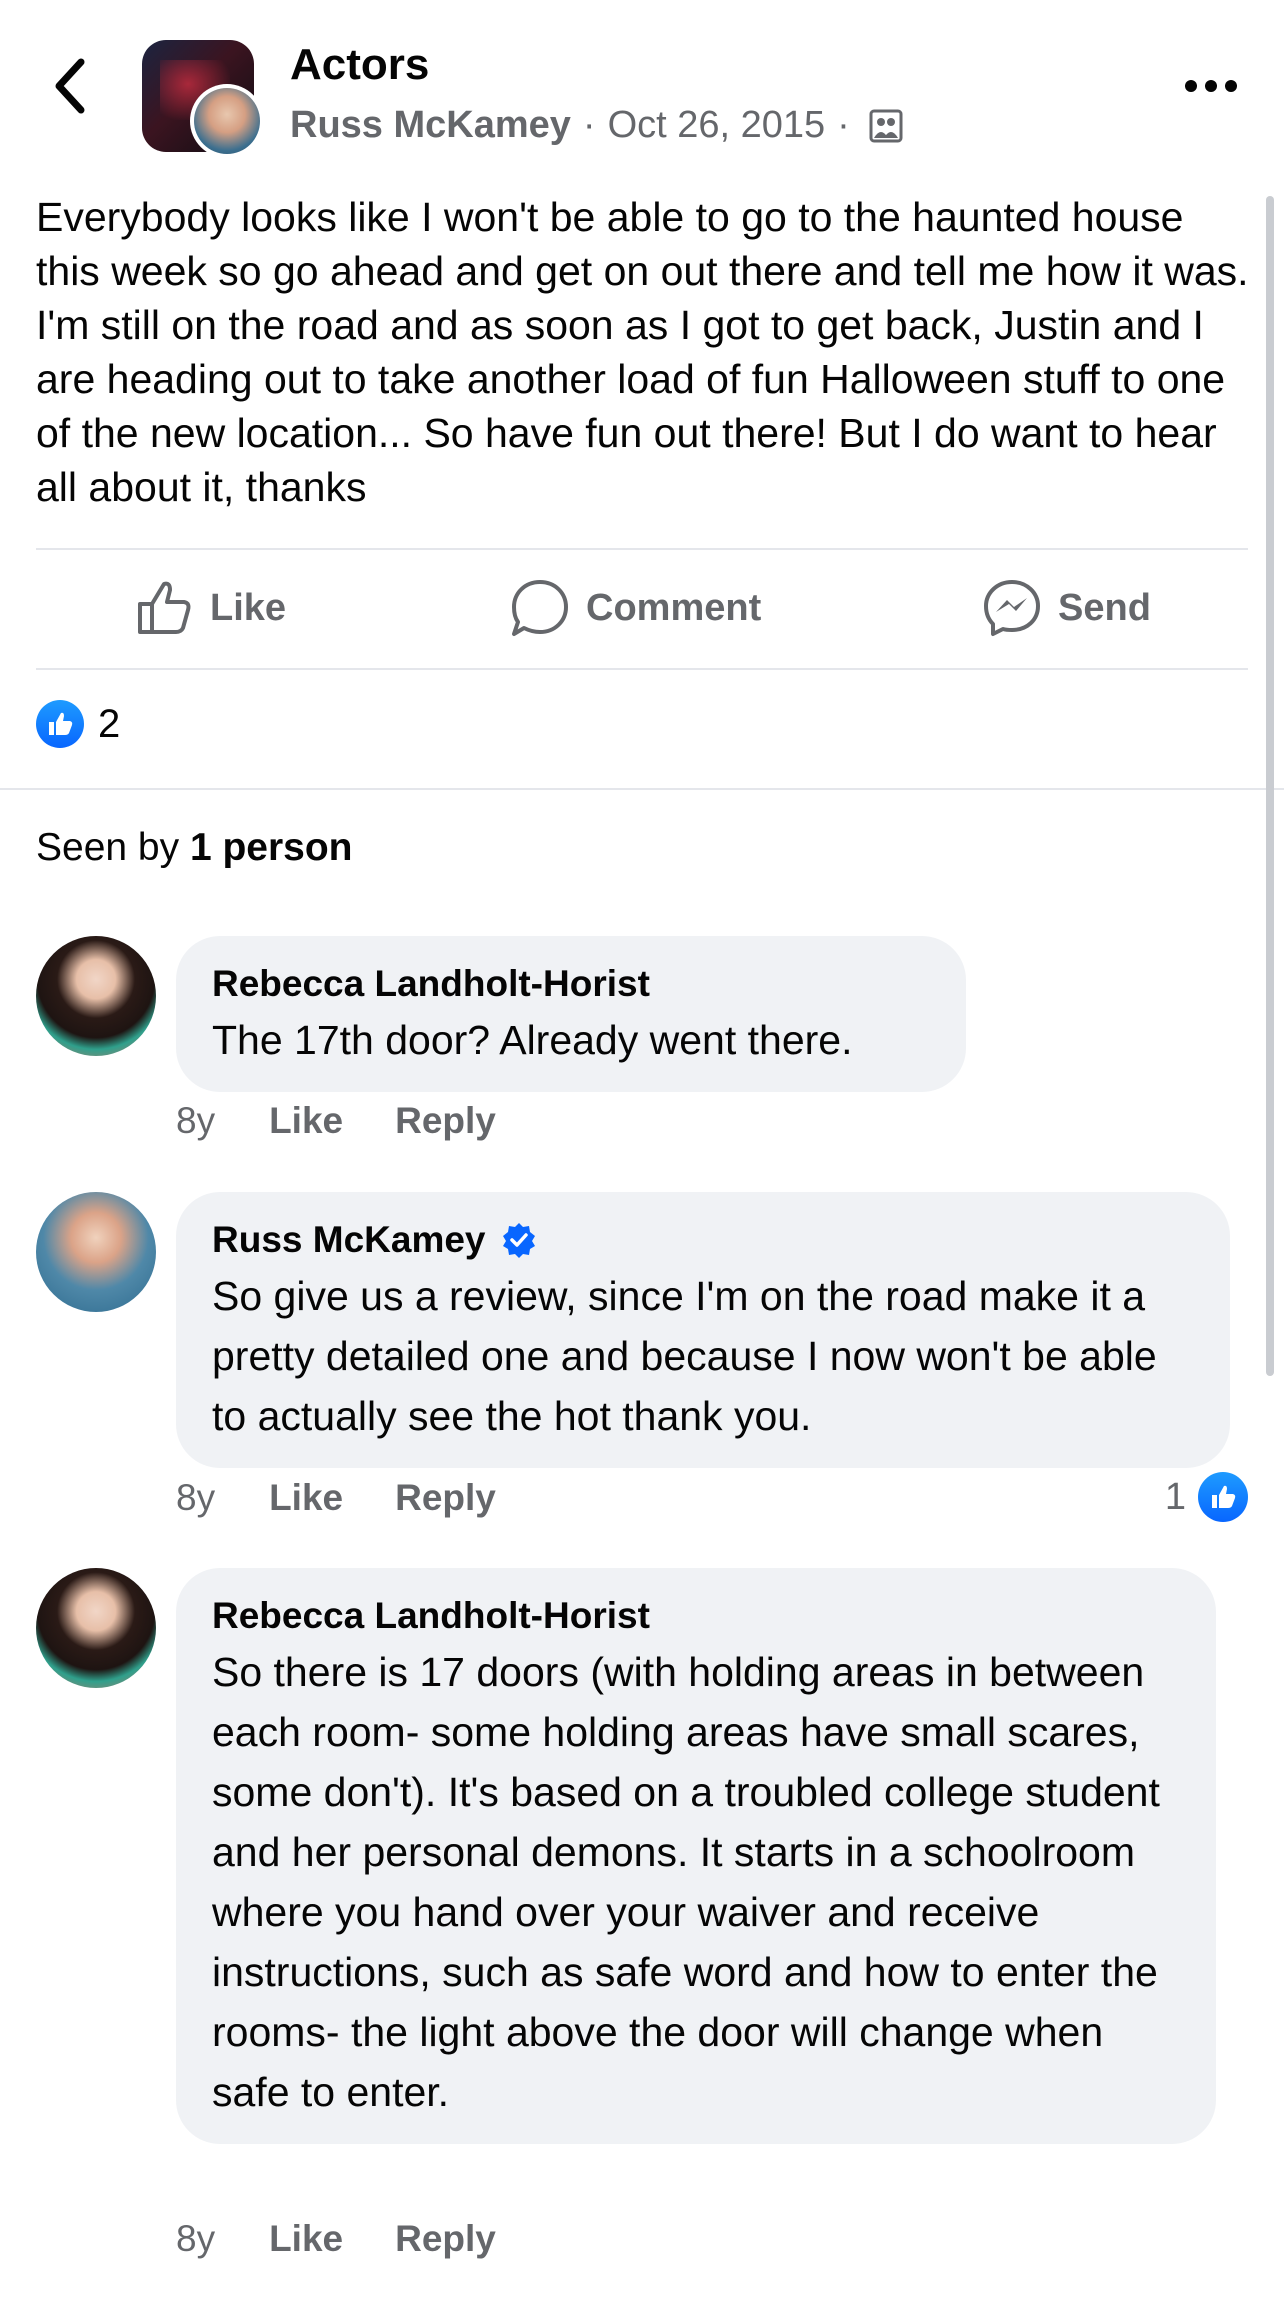  What do you see at coordinates (674, 607) in the screenshot?
I see `comment-label: Comment` at bounding box center [674, 607].